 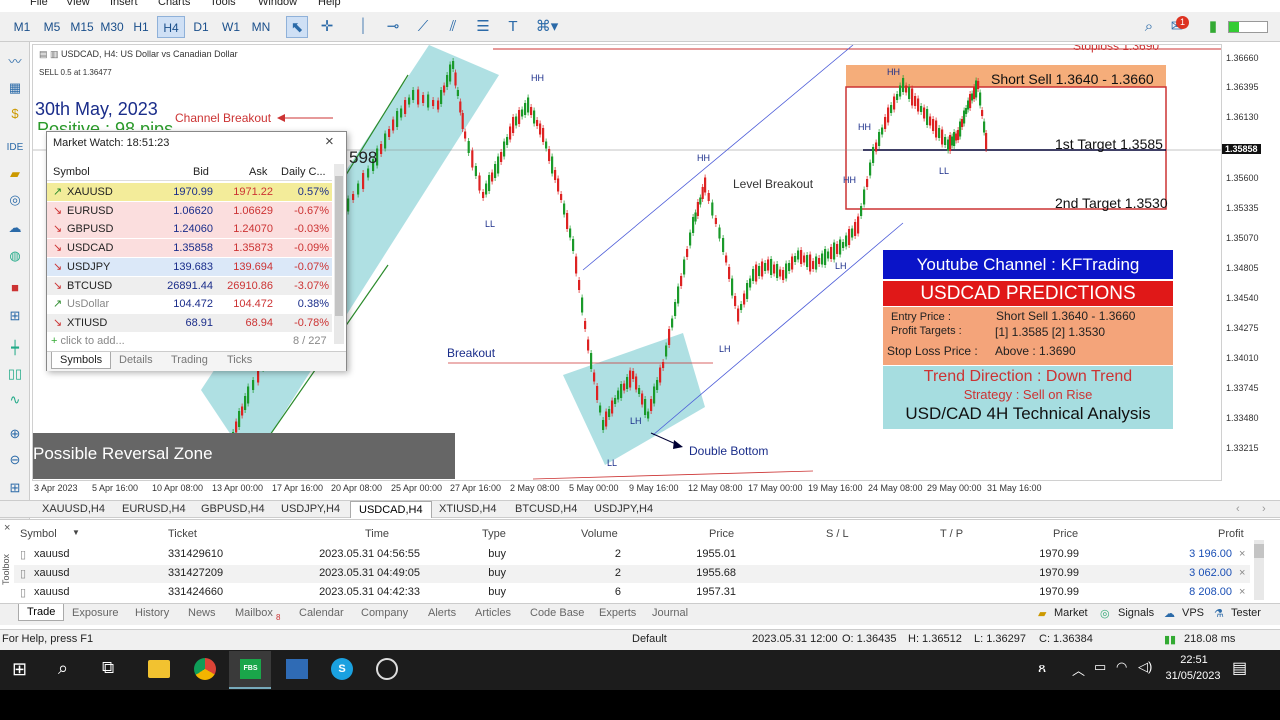 What do you see at coordinates (154, 509) in the screenshot?
I see `chart-tab: EURUSD,H4` at bounding box center [154, 509].